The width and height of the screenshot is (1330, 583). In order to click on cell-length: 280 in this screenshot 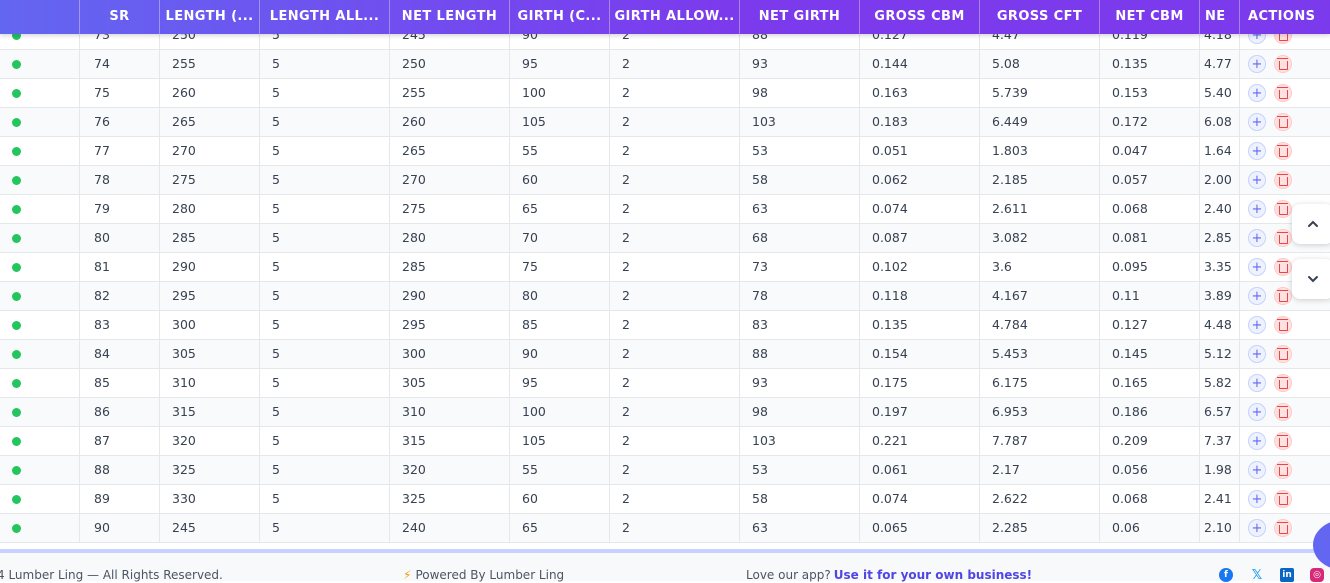, I will do `click(210, 209)`.